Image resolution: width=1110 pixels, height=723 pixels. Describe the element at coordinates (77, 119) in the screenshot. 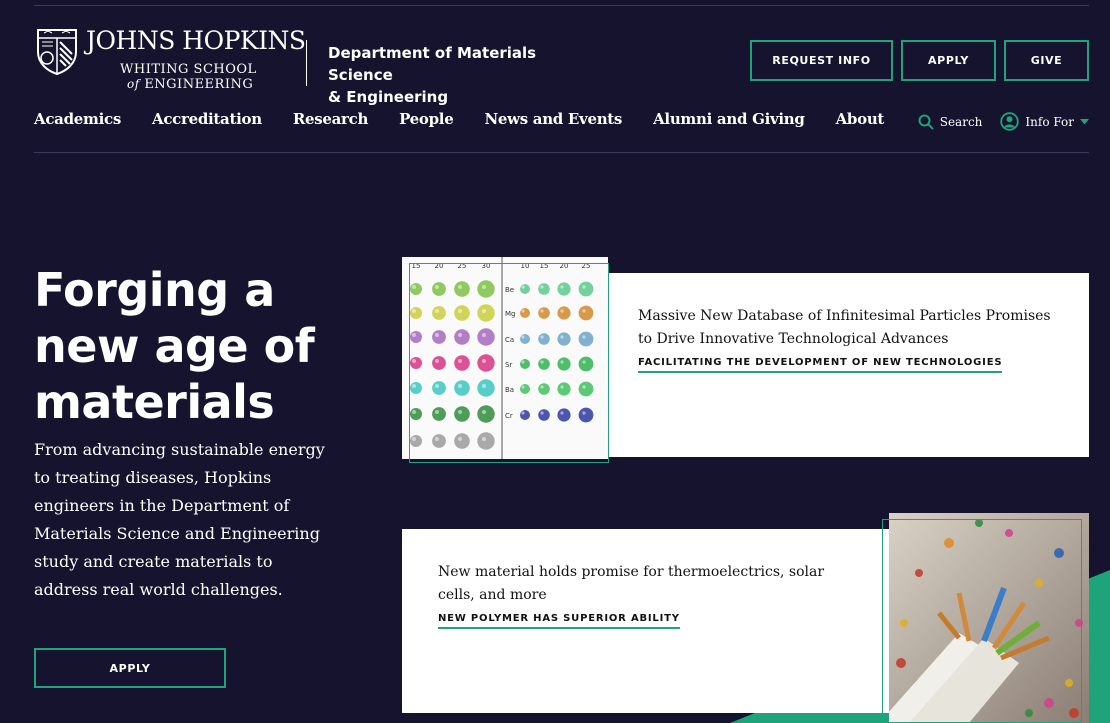

I see `nav-item-academics: Academics` at that location.